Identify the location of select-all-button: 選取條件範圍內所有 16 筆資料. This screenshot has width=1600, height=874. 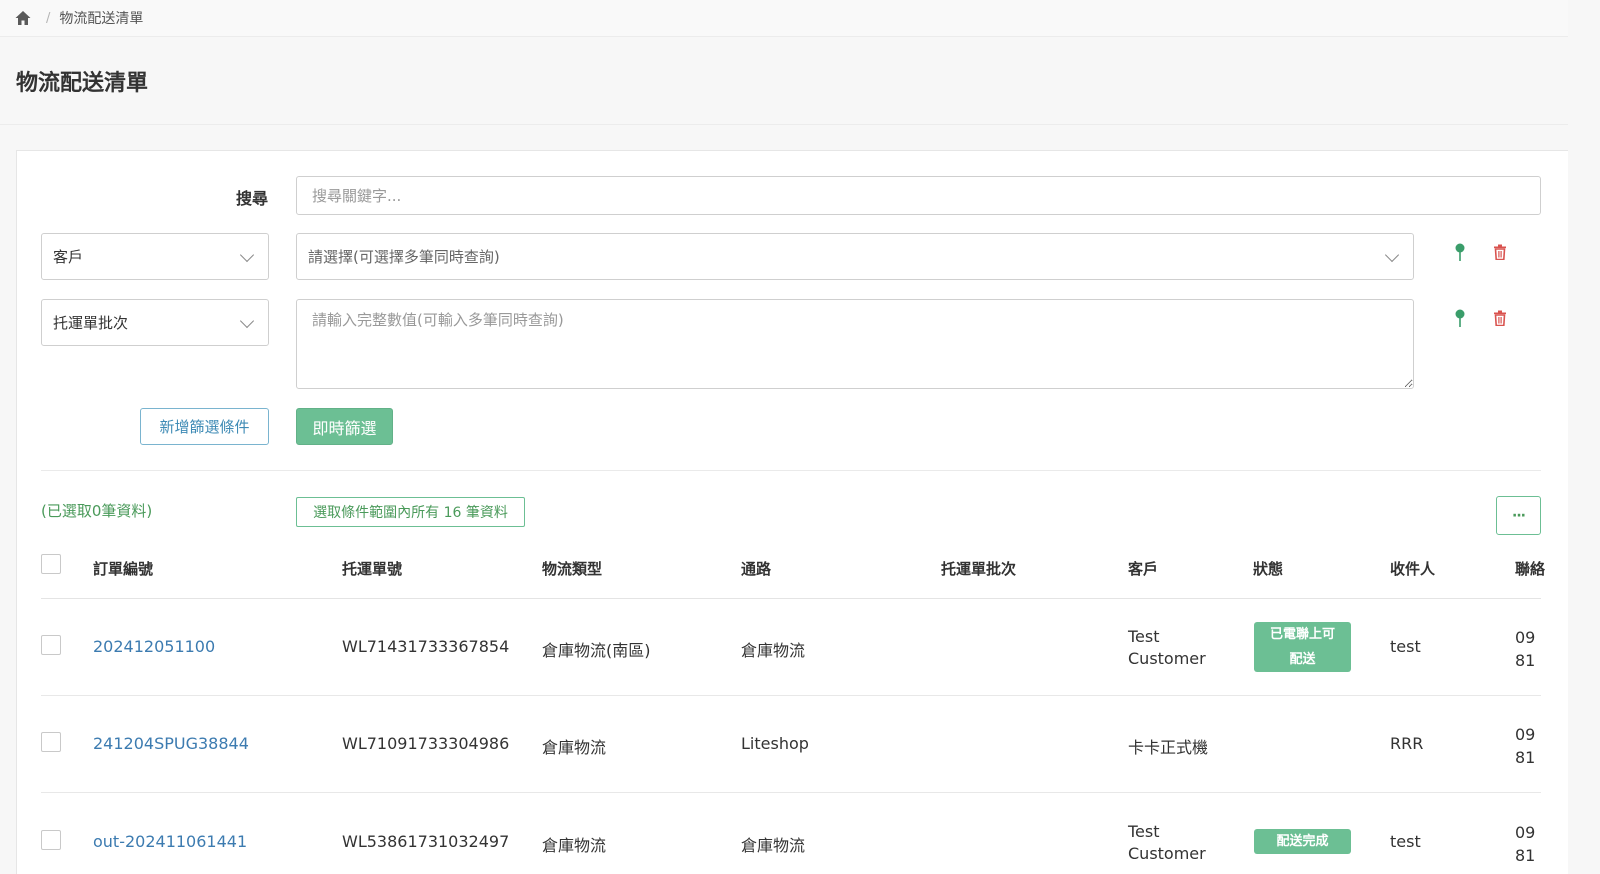
(410, 512).